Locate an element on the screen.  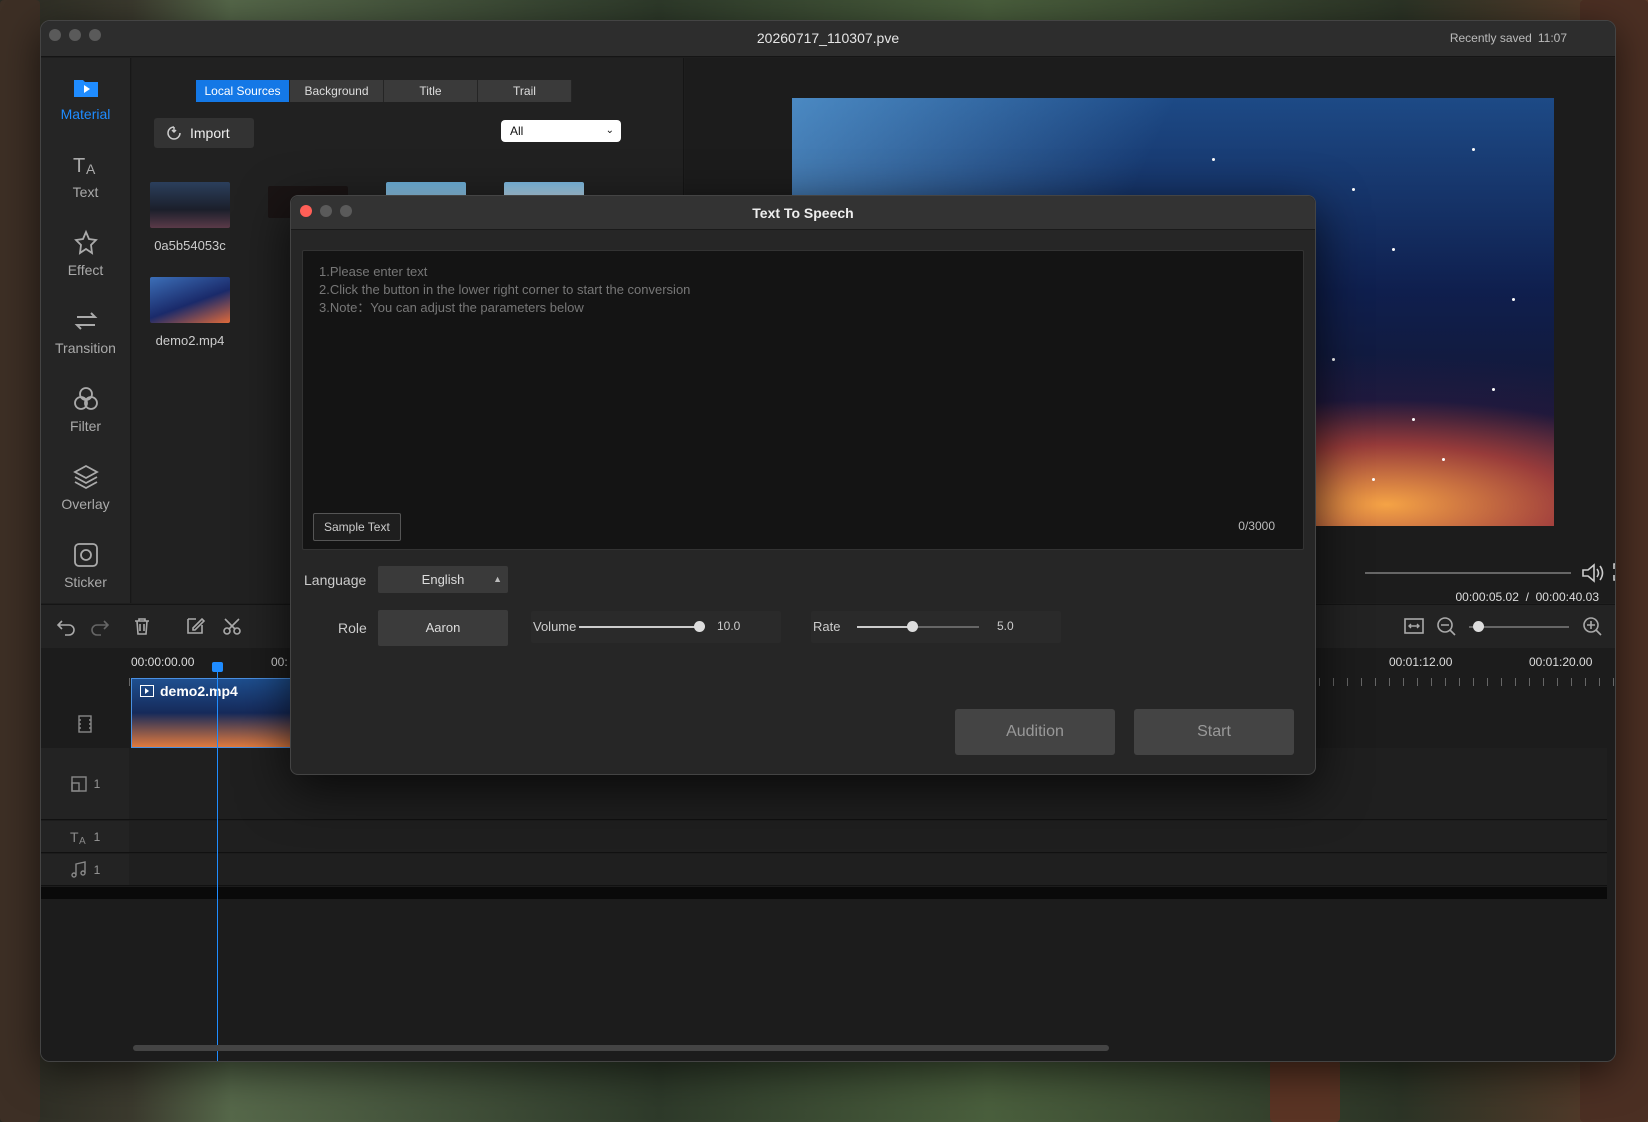
delete-icon is located at coordinates (142, 626).